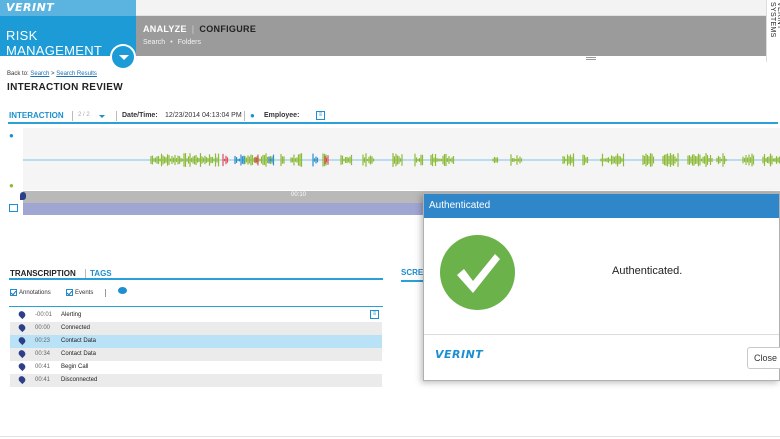 The width and height of the screenshot is (780, 439). What do you see at coordinates (43, 328) in the screenshot?
I see `event-time: 00:00` at bounding box center [43, 328].